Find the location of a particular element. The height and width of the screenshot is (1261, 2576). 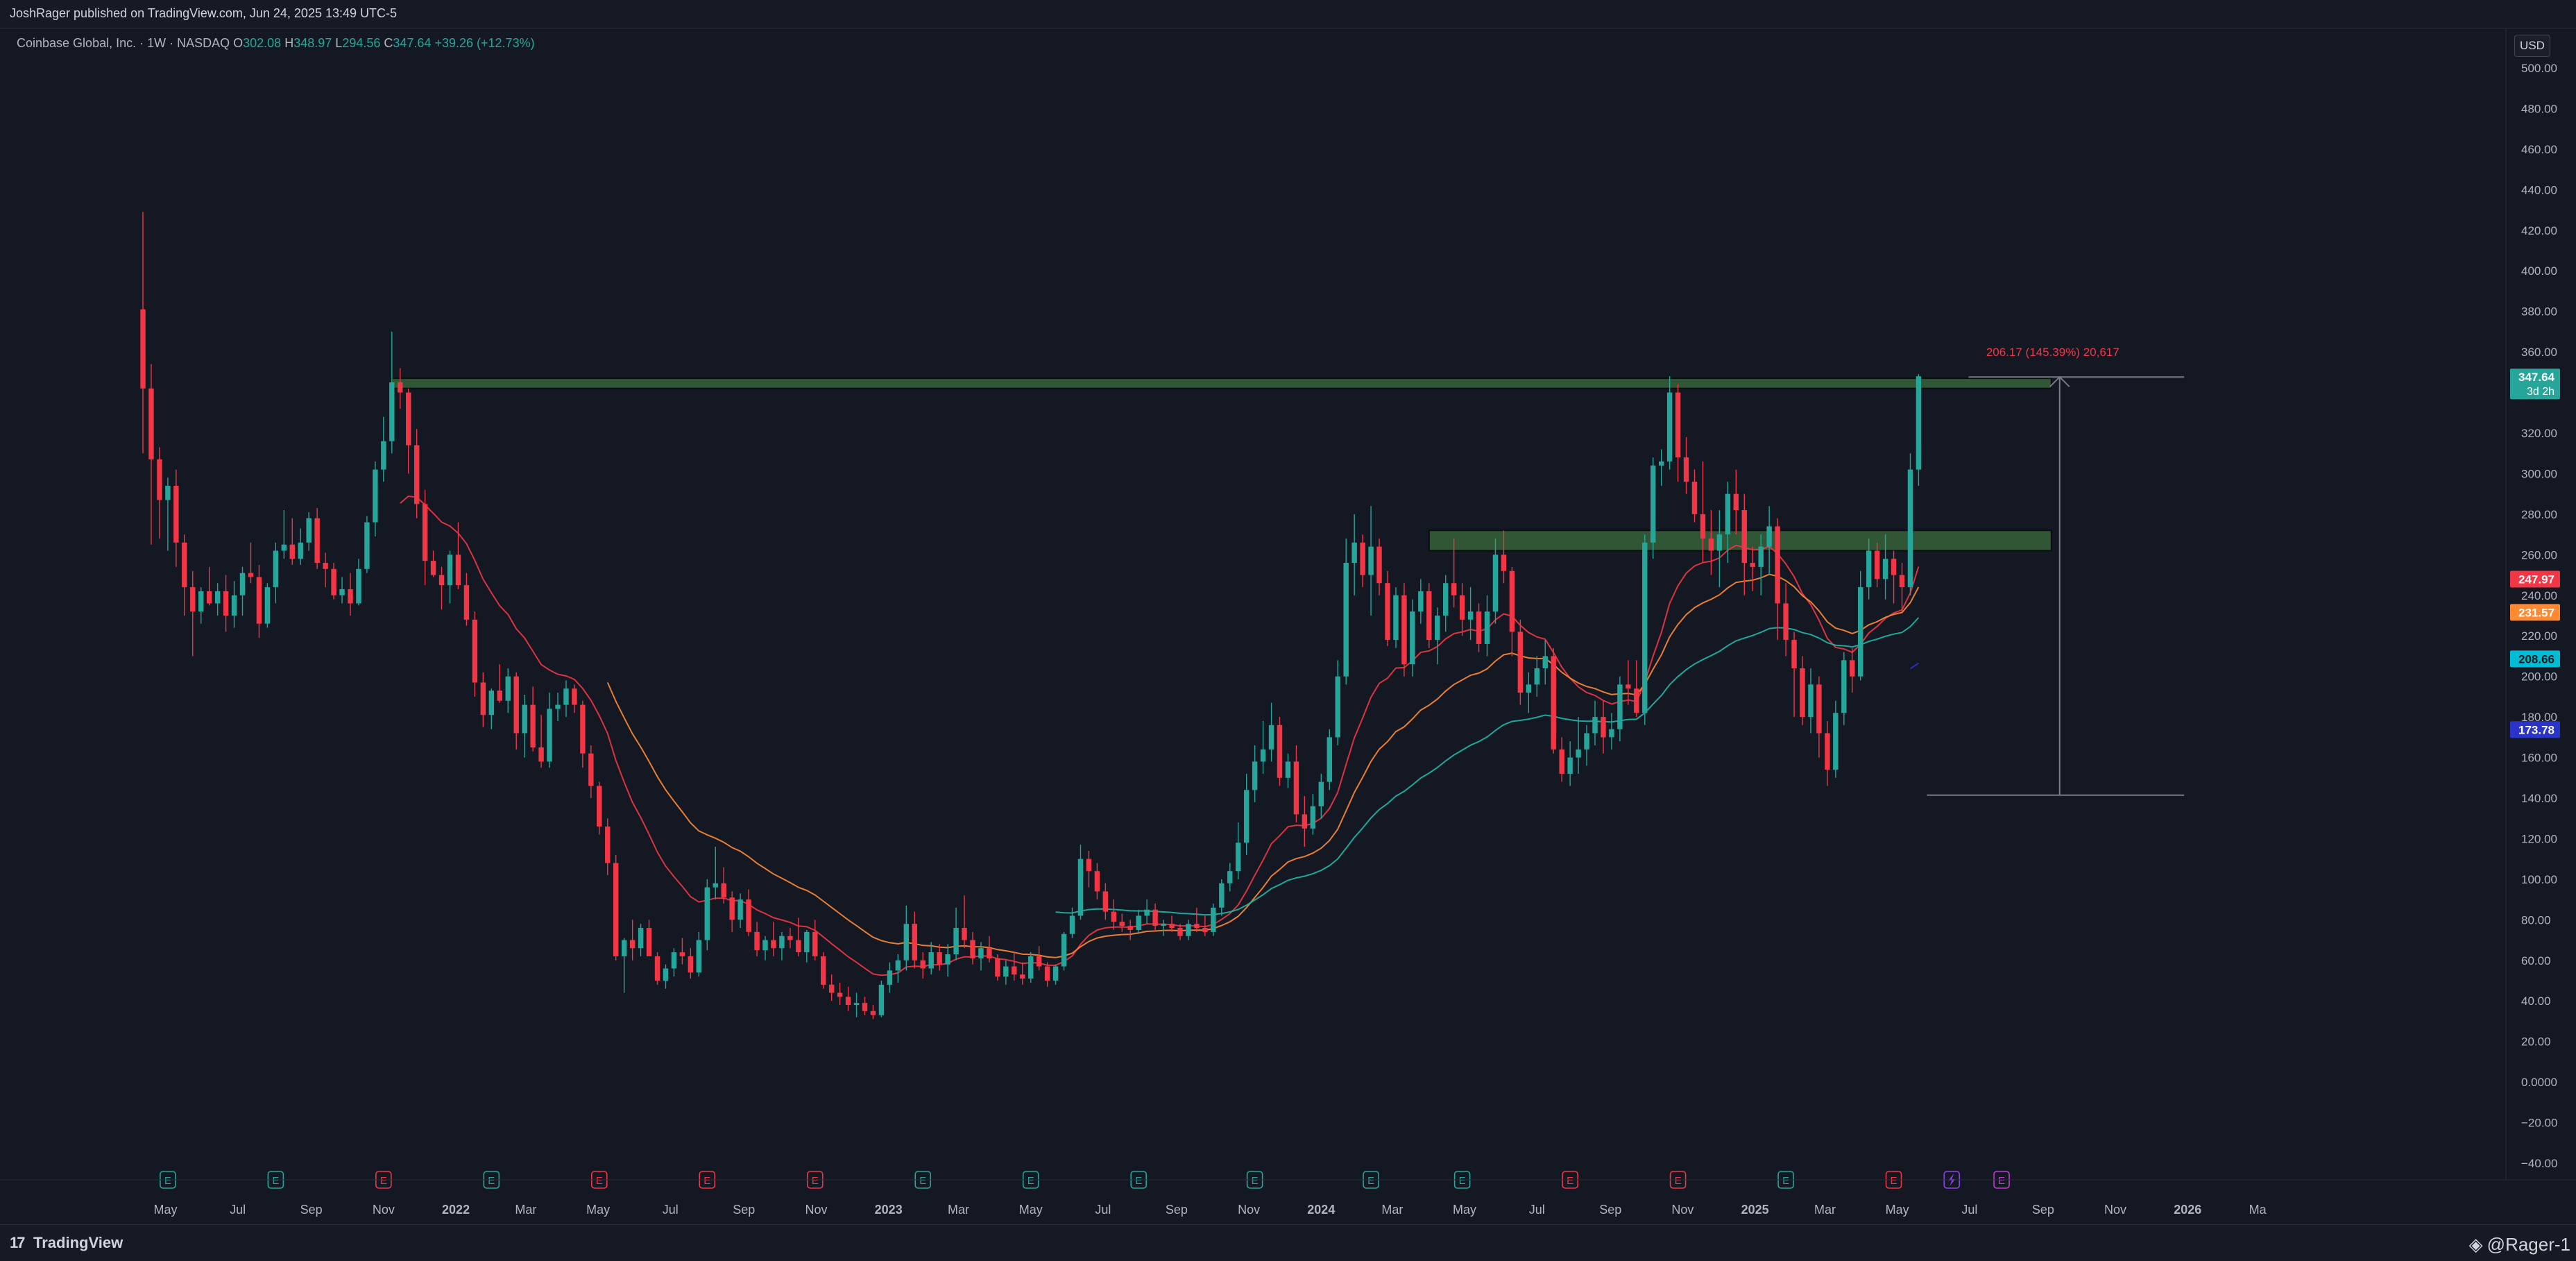

tradingview-logo: 17 TradingView is located at coordinates (66, 1243).